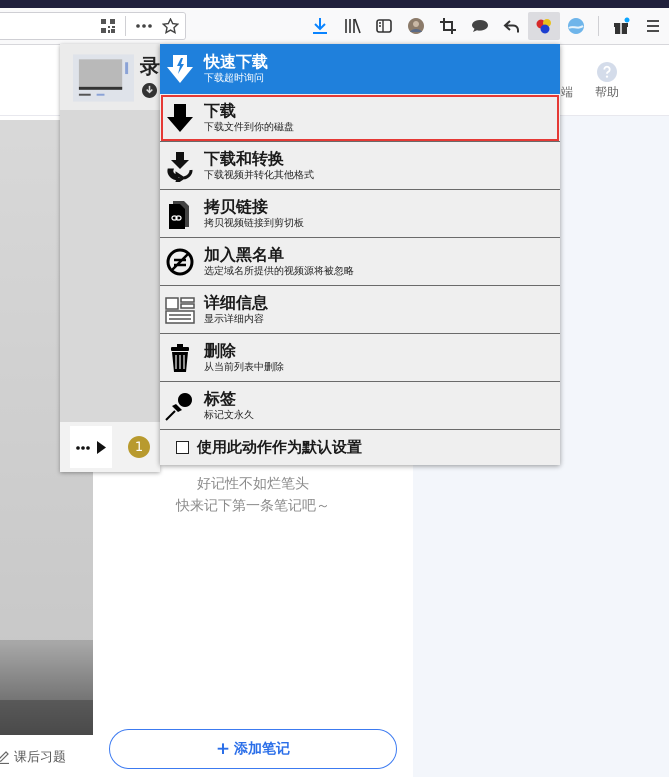 This screenshot has height=777, width=669. What do you see at coordinates (254, 223) in the screenshot?
I see `menu-item-description: 拷贝视频链接到剪切板` at bounding box center [254, 223].